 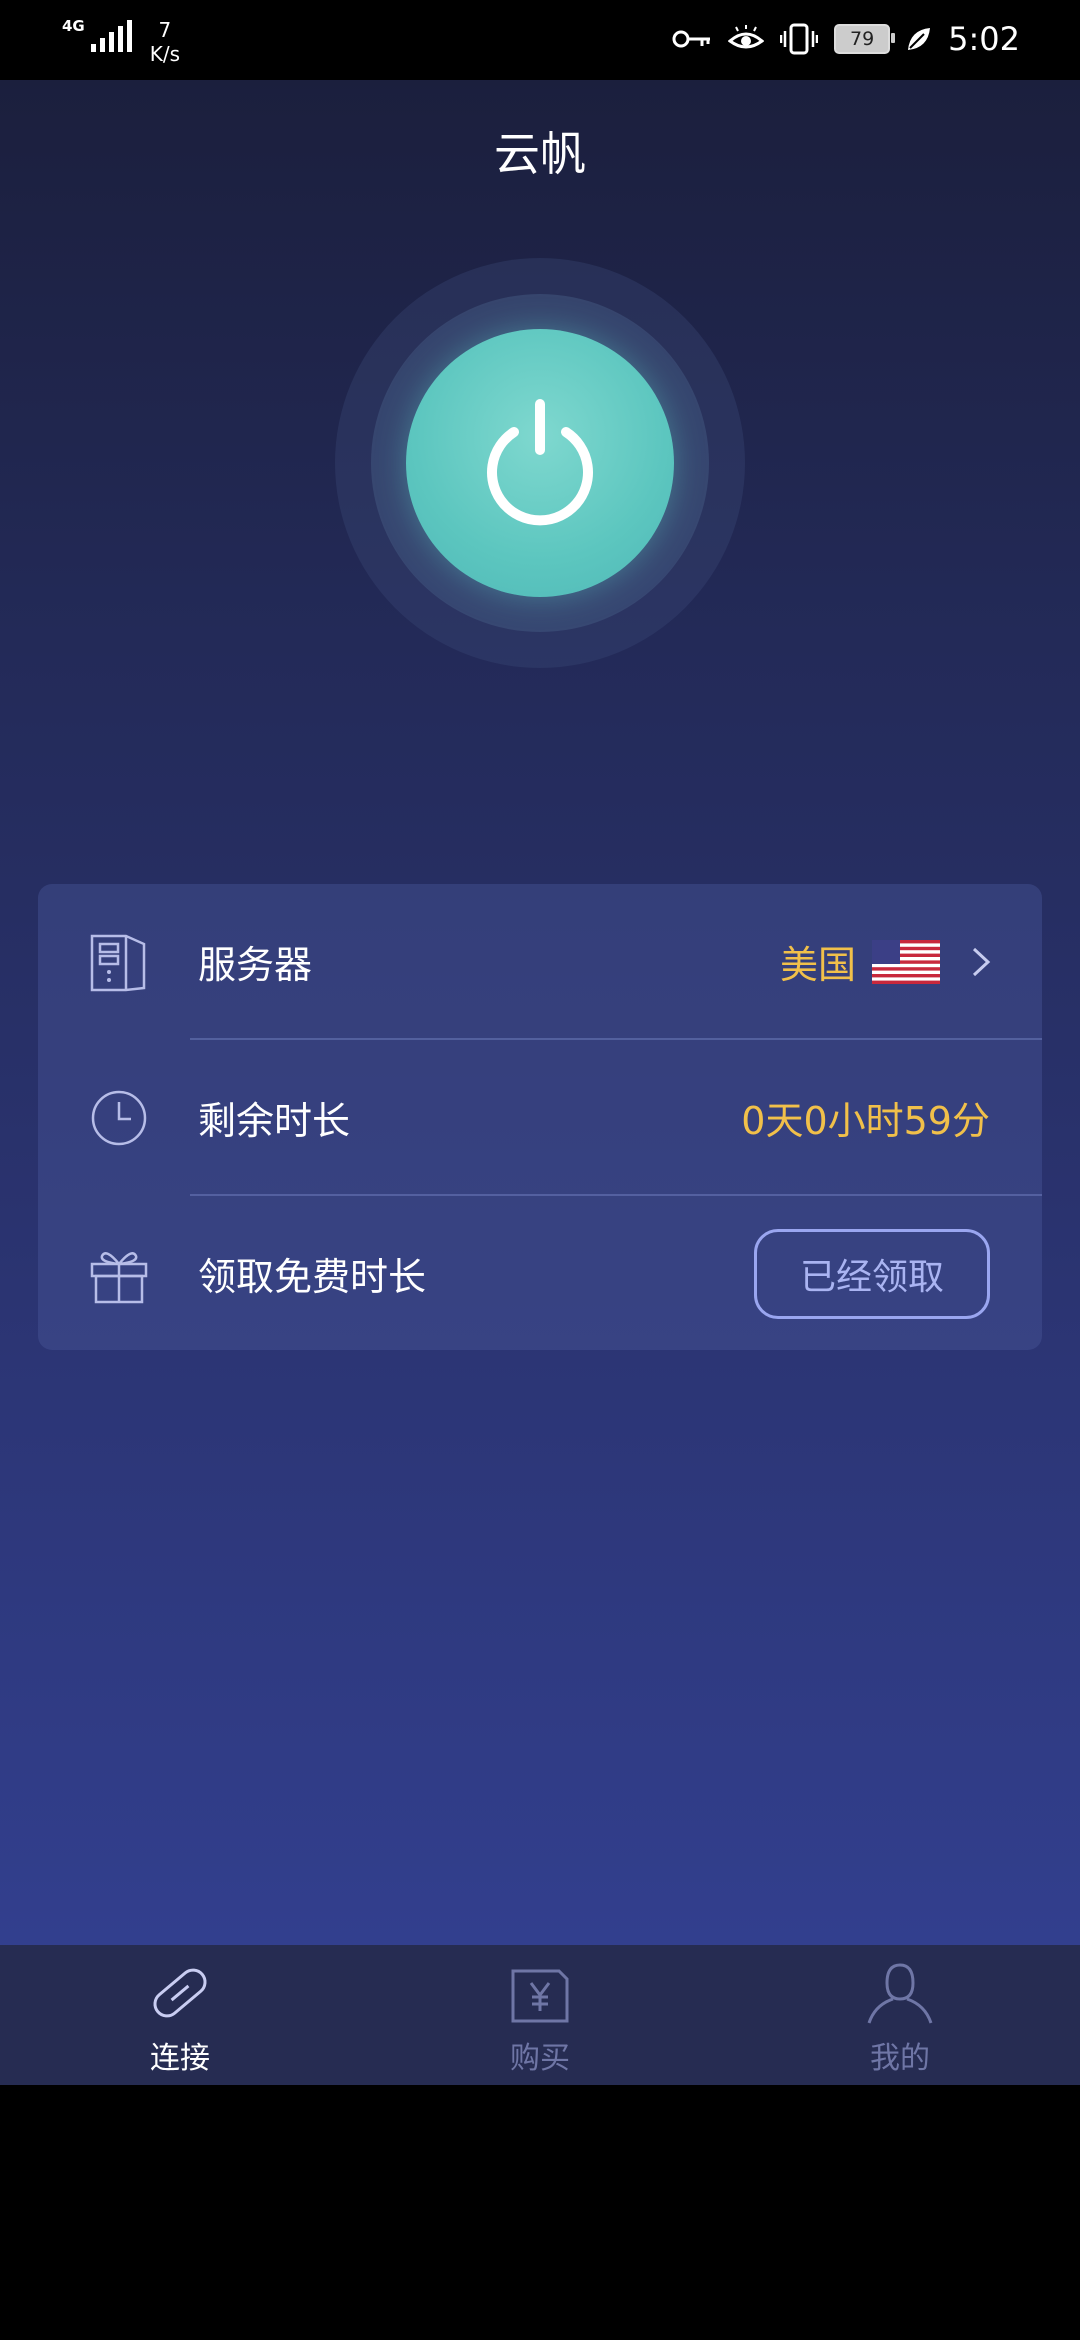 I want to click on leaf-icon, so click(x=919, y=39).